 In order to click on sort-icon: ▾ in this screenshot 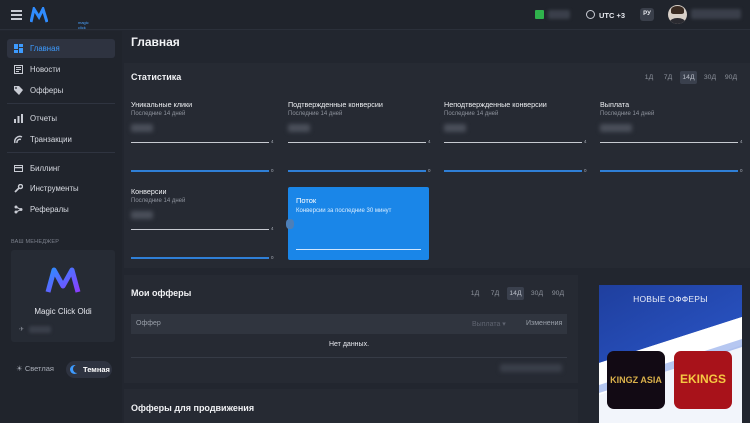, I will do `click(503, 324)`.